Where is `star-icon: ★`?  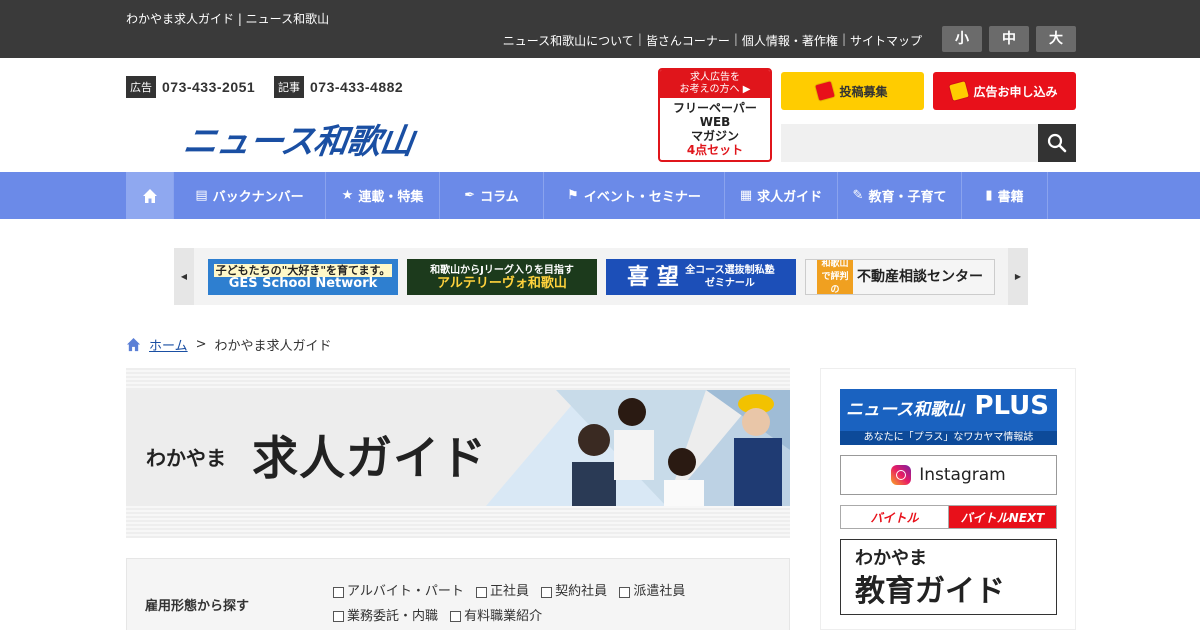
star-icon: ★ is located at coordinates (347, 195).